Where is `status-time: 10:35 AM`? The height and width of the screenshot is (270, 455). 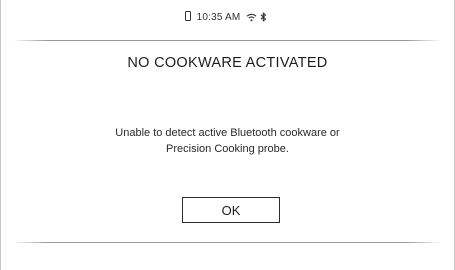
status-time: 10:35 AM is located at coordinates (218, 17).